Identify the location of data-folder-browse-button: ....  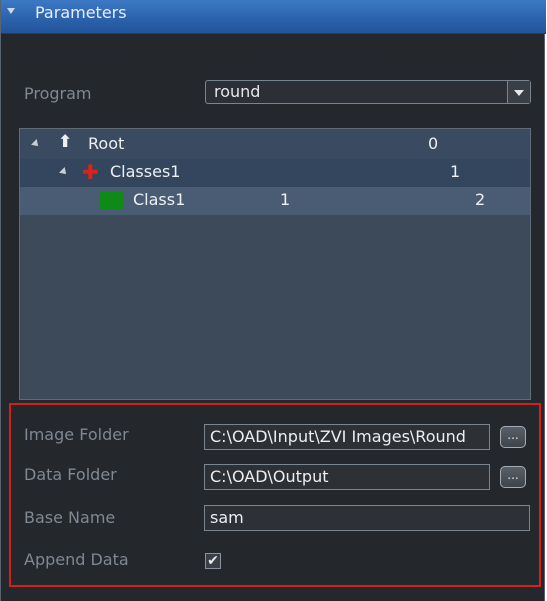
(513, 477).